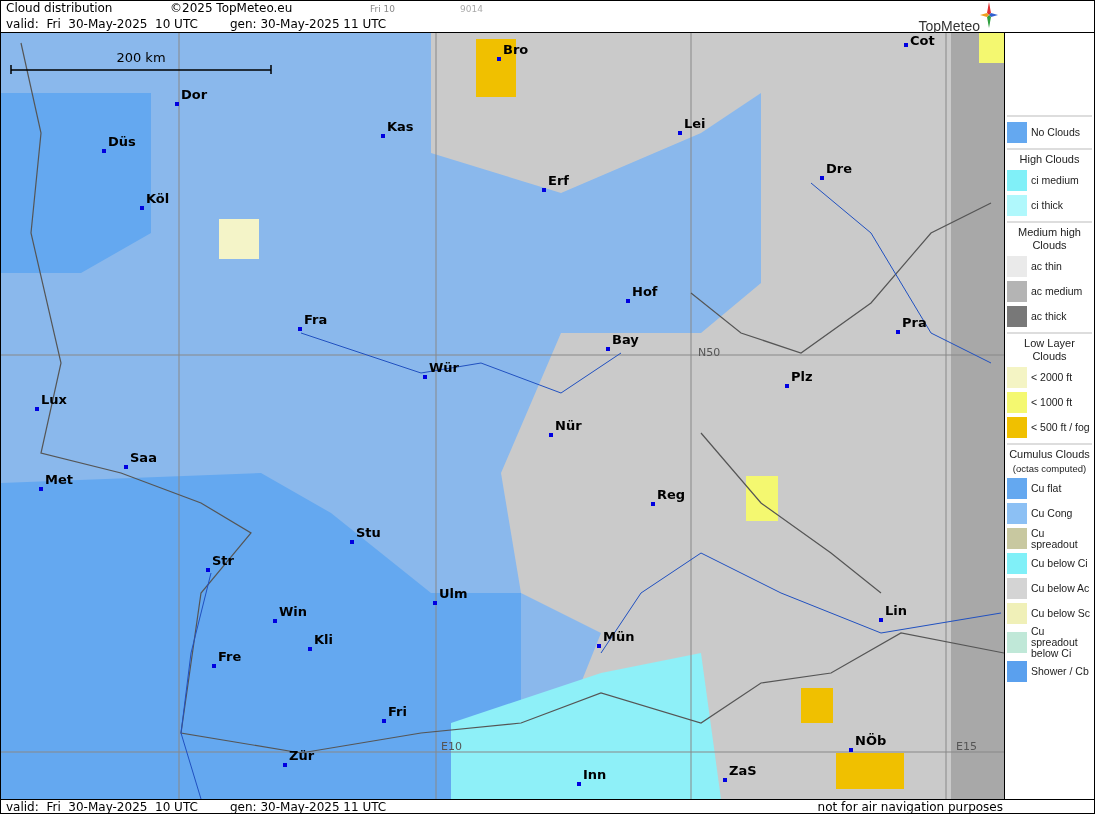 This screenshot has height=814, width=1095. What do you see at coordinates (1052, 402) in the screenshot?
I see `legend-label: < 1000 ft` at bounding box center [1052, 402].